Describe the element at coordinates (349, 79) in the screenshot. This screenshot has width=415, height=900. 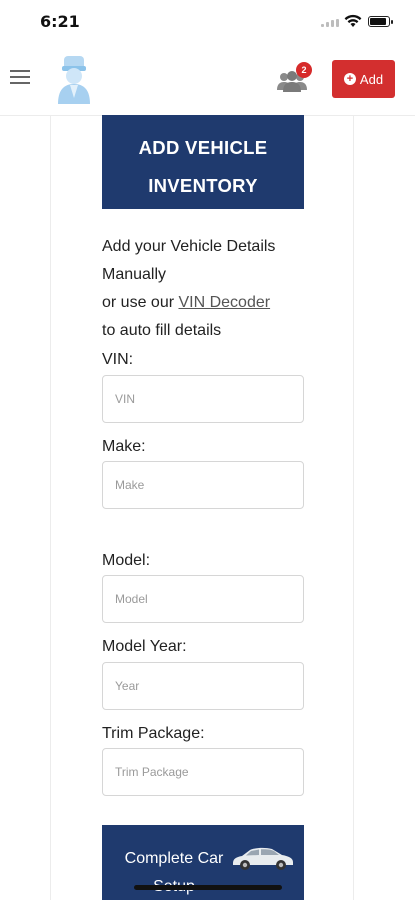
I see `plus-circle-icon: +` at that location.